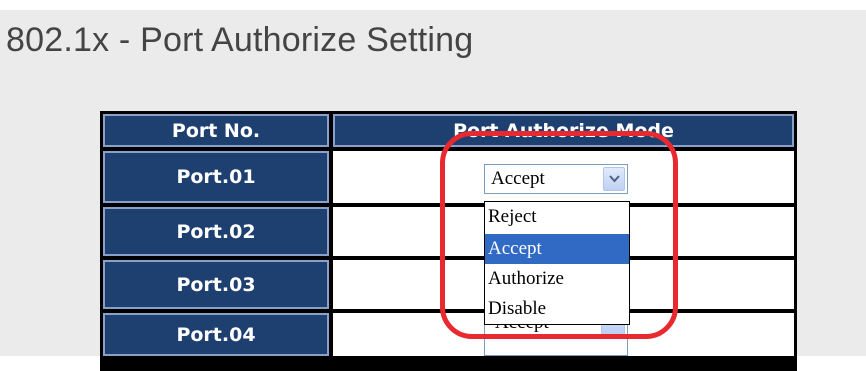 The height and width of the screenshot is (371, 866). I want to click on column-header-port: Port No., so click(216, 130).